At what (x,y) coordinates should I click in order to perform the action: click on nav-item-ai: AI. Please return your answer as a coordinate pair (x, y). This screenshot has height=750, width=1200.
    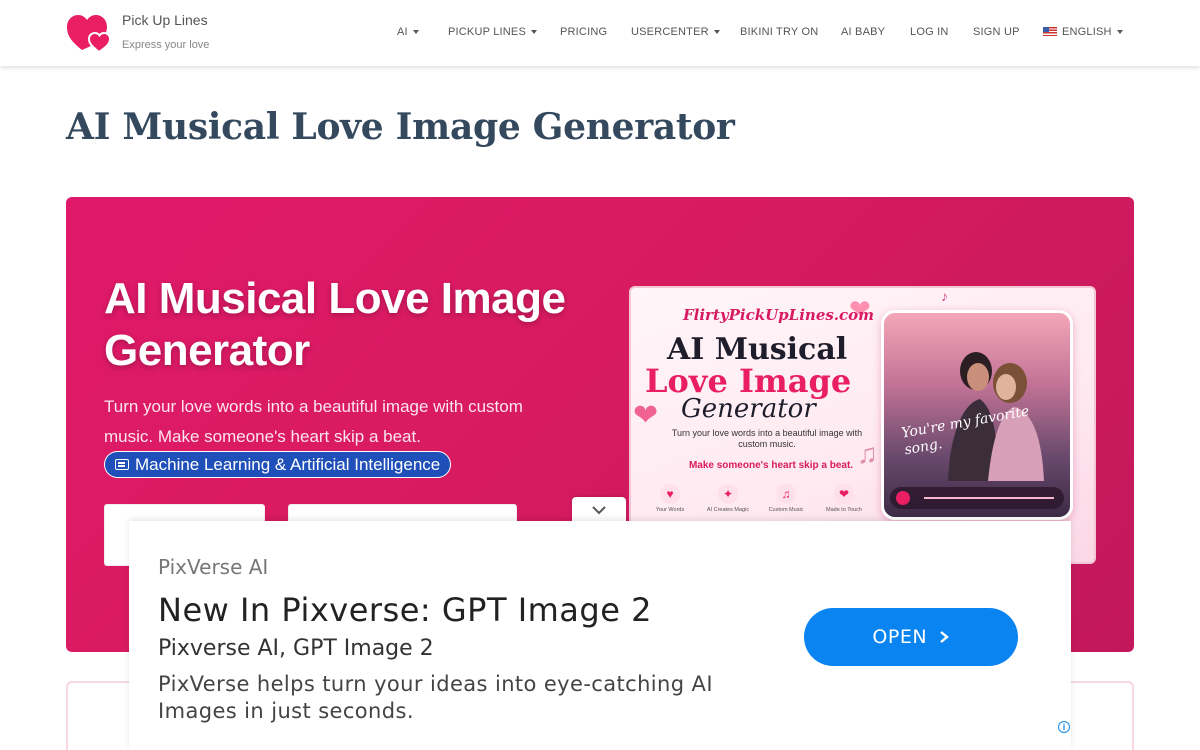
    Looking at the image, I should click on (408, 32).